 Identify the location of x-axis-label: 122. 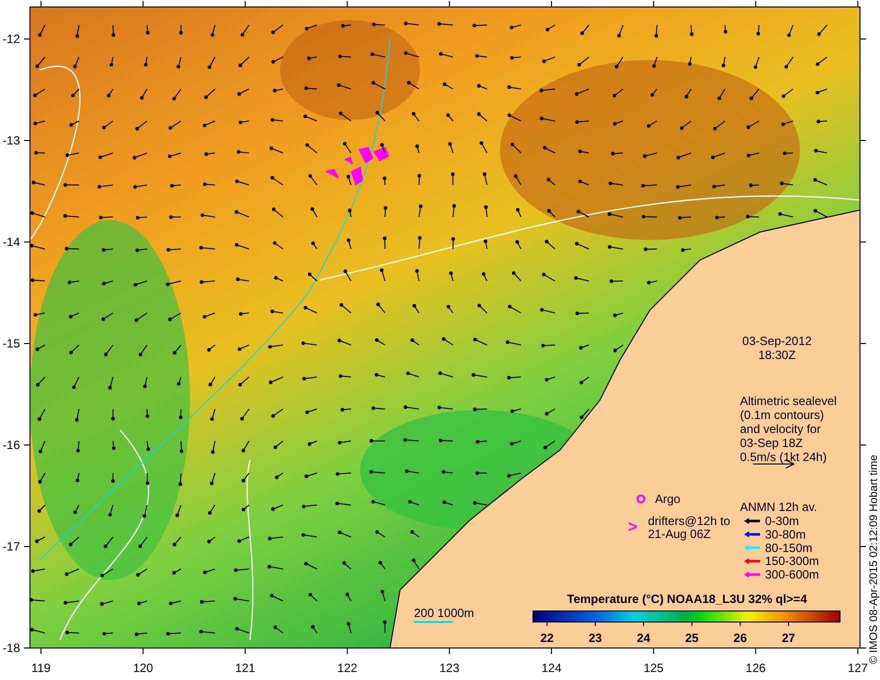
(347, 668).